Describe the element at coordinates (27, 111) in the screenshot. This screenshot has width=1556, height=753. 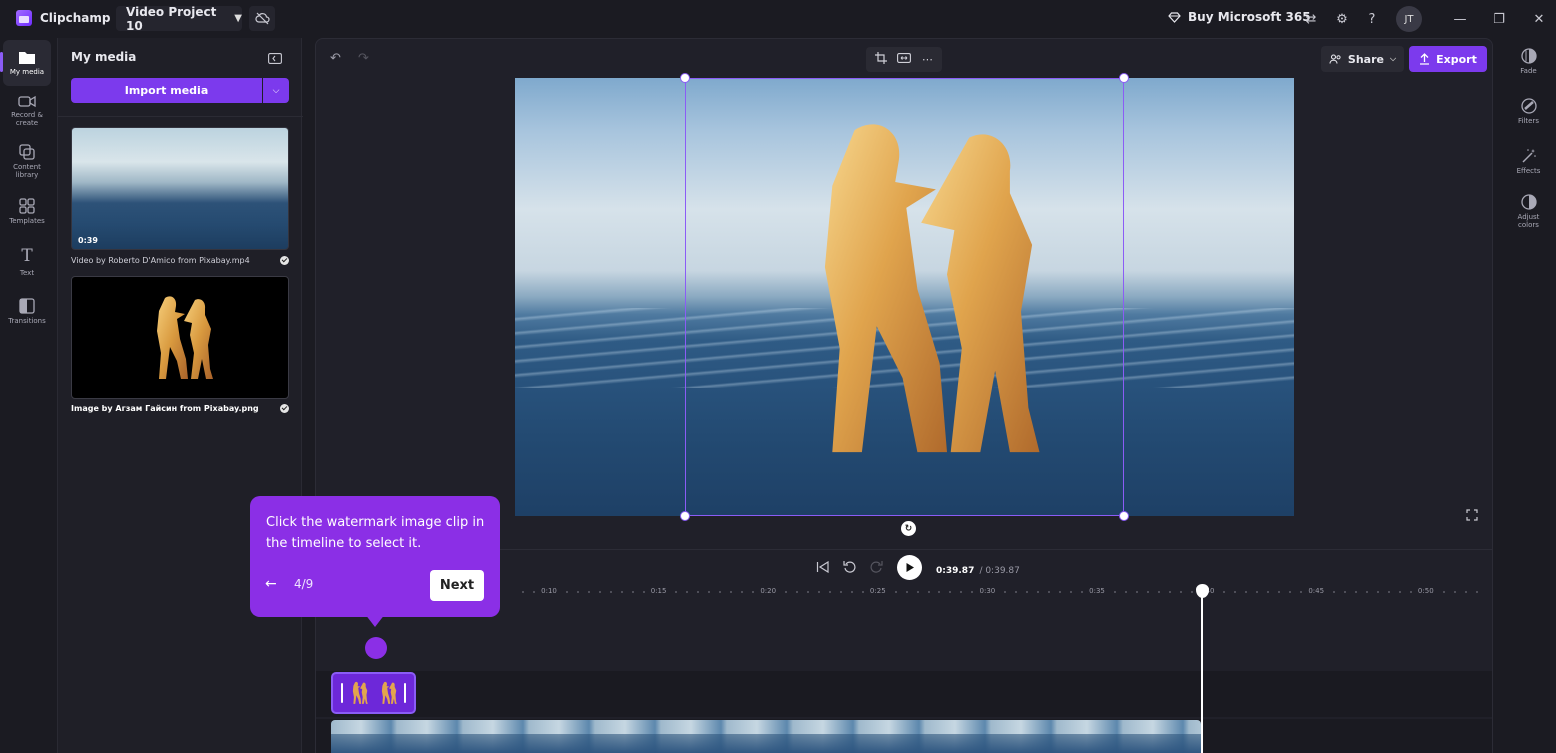
I see `nav-record-create: Record & create` at that location.